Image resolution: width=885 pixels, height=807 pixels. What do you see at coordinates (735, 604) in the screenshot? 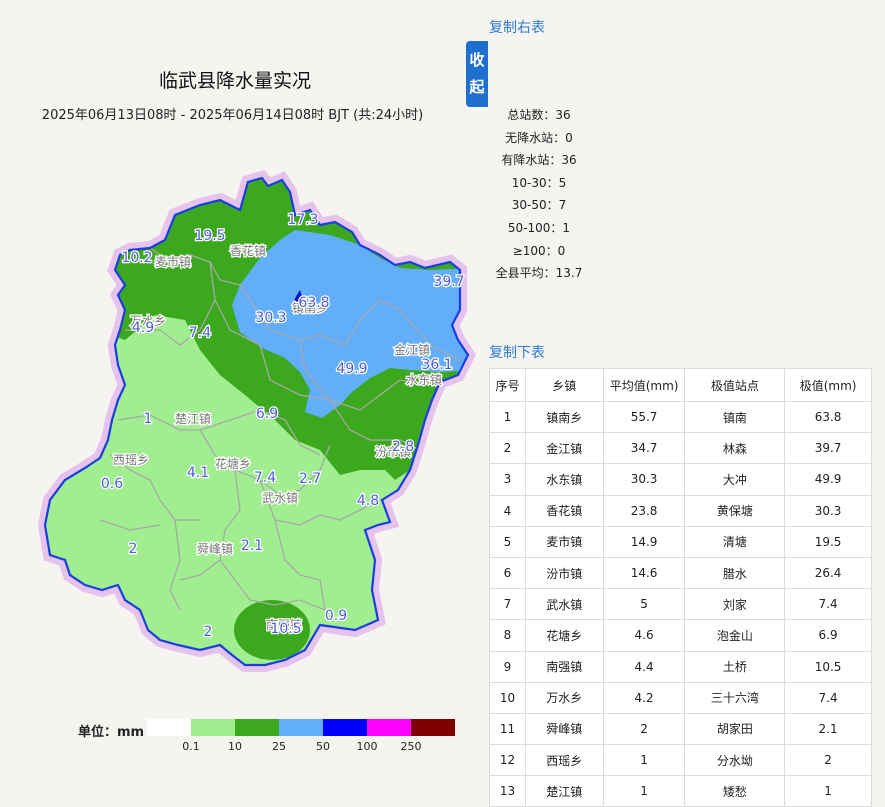
I see `table-cell: 刘家` at bounding box center [735, 604].